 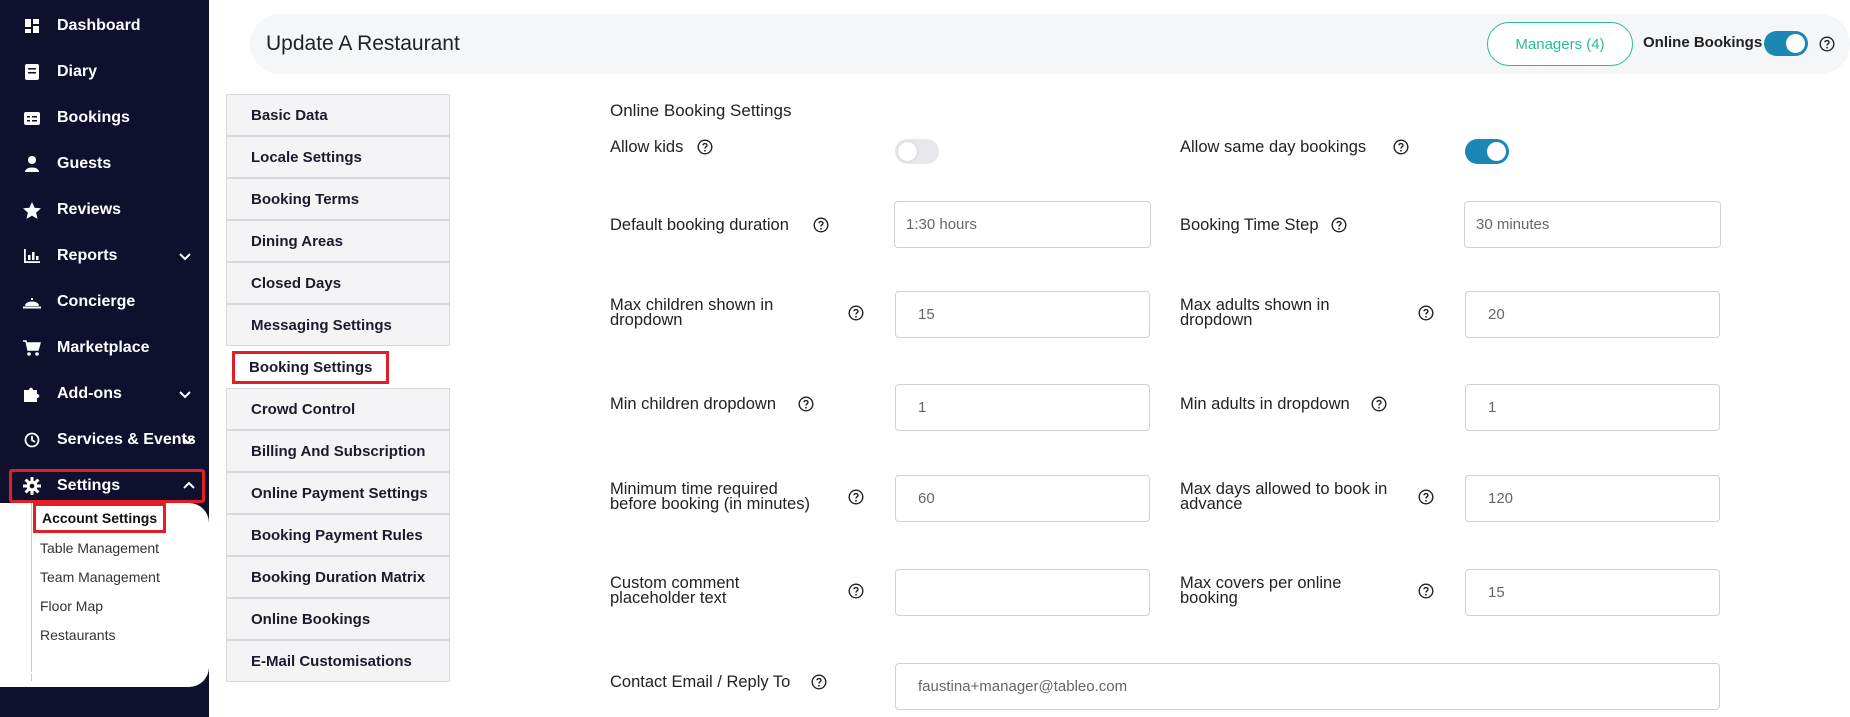 What do you see at coordinates (77, 71) in the screenshot?
I see `sidebar-item-label: Diary` at bounding box center [77, 71].